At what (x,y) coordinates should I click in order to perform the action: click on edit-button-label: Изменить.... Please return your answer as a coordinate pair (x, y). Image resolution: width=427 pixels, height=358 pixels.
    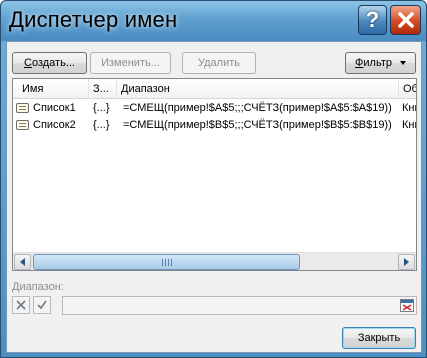
    Looking at the image, I should click on (130, 63).